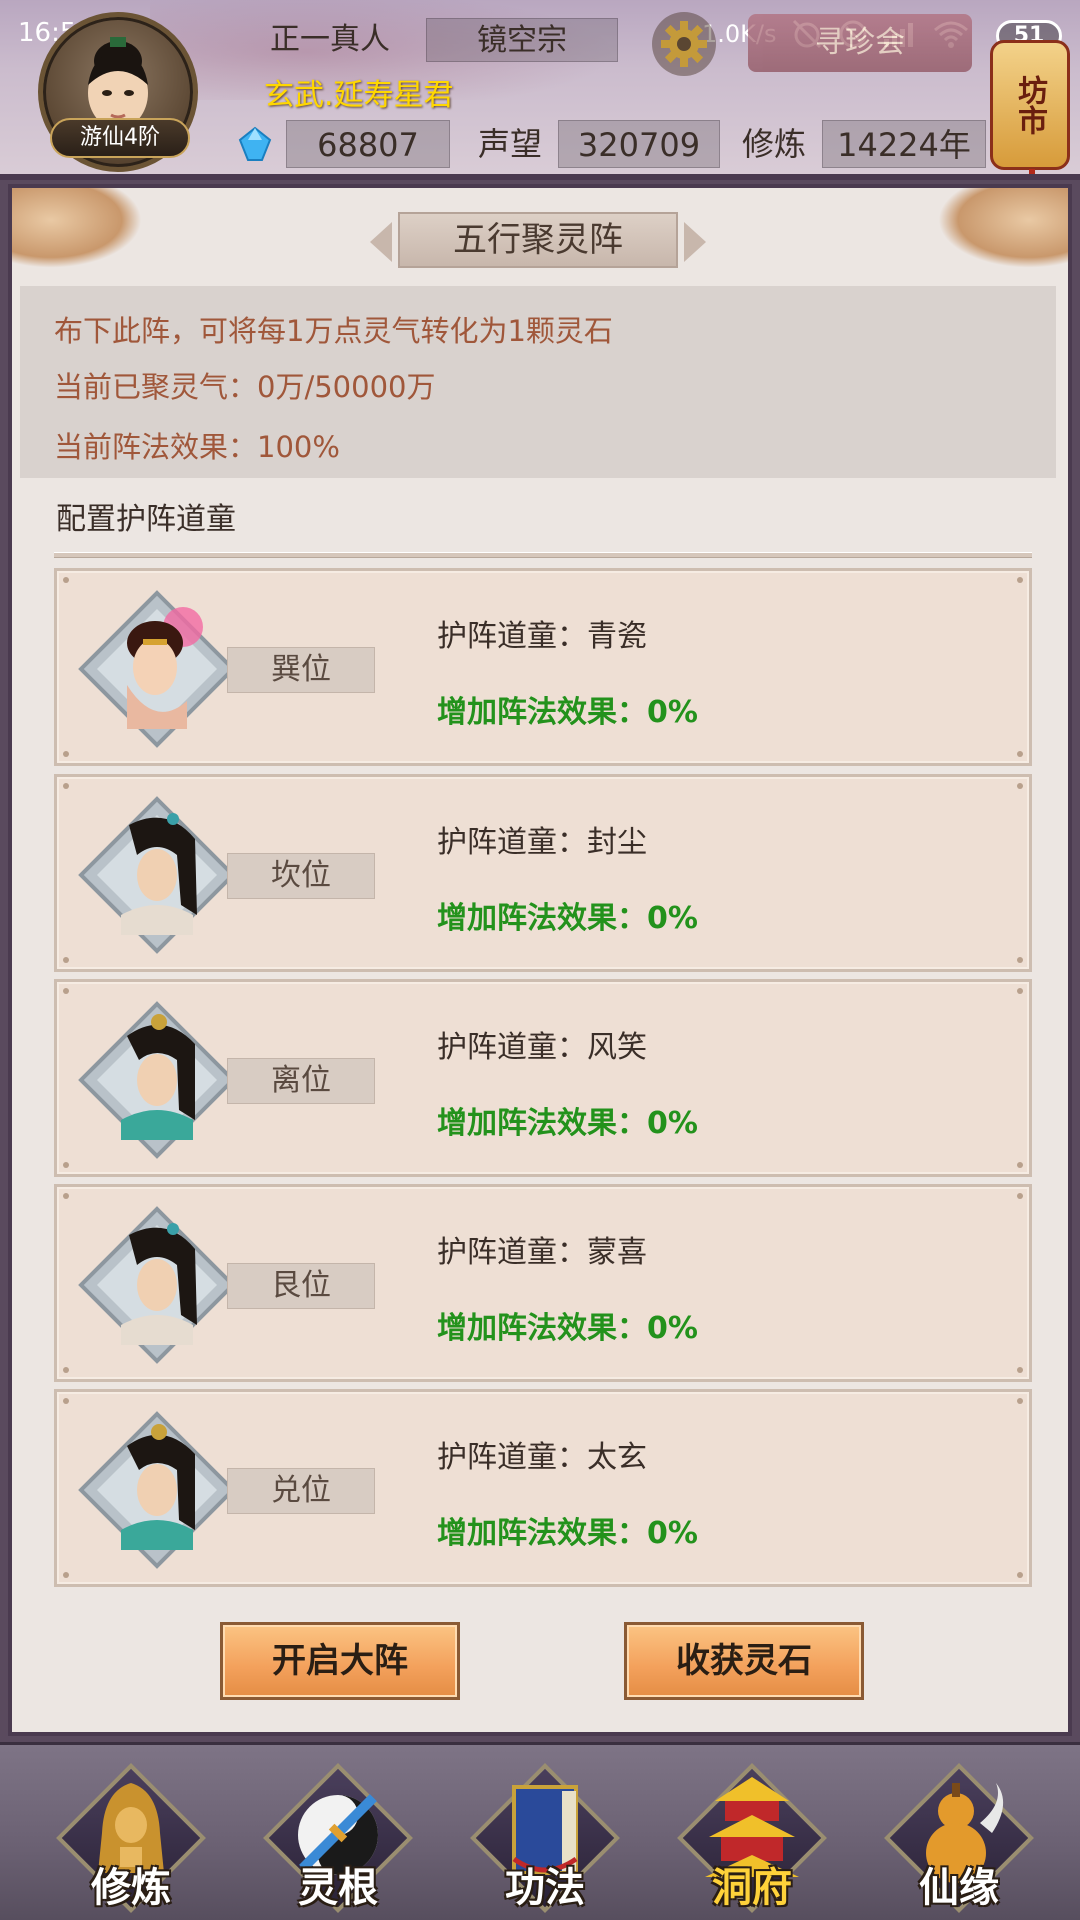  What do you see at coordinates (359, 95) in the screenshot?
I see `player-title: 玄武.延寿星君` at bounding box center [359, 95].